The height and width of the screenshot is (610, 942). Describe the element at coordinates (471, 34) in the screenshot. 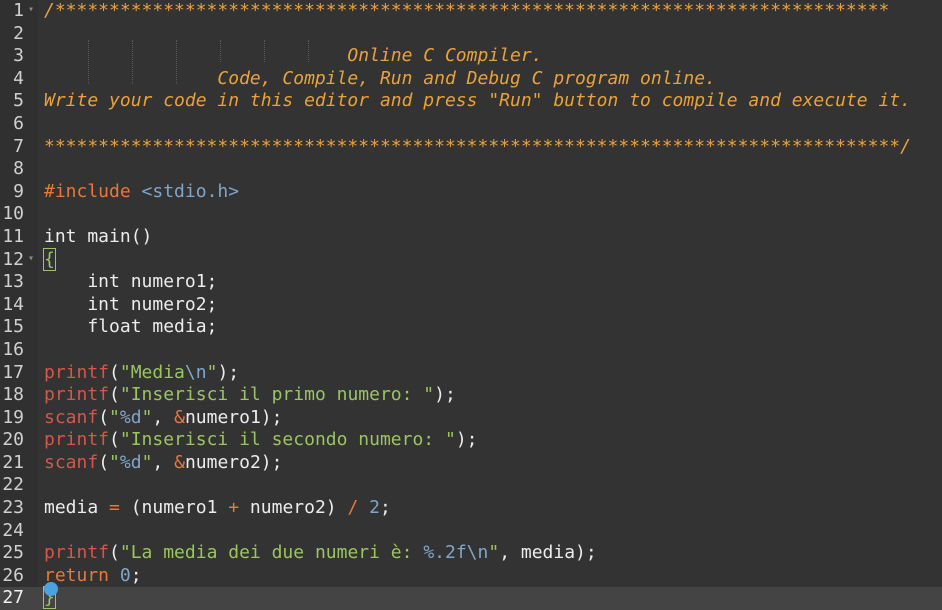

I see `code-line: 2` at that location.